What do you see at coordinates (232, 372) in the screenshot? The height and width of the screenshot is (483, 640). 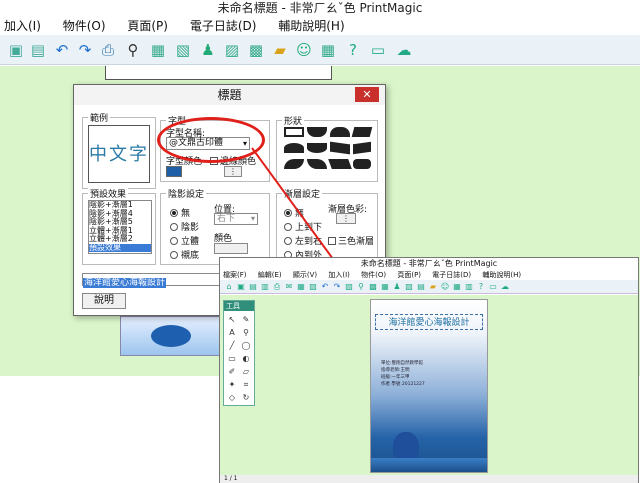 I see `brush-icon: ✐` at bounding box center [232, 372].